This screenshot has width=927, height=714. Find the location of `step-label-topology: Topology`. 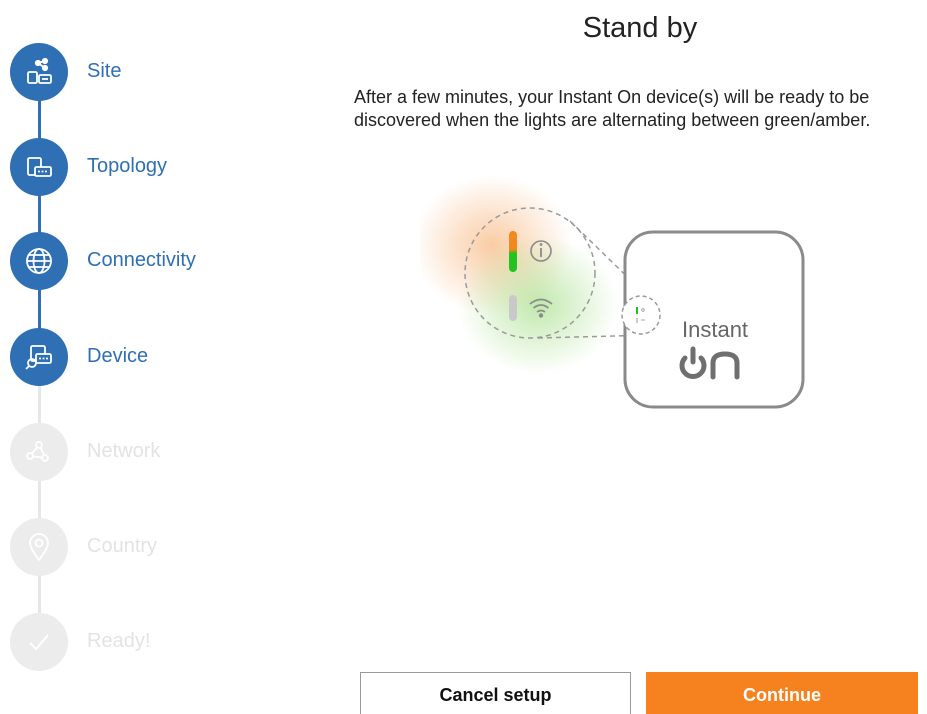

step-label-topology: Topology is located at coordinates (127, 166).